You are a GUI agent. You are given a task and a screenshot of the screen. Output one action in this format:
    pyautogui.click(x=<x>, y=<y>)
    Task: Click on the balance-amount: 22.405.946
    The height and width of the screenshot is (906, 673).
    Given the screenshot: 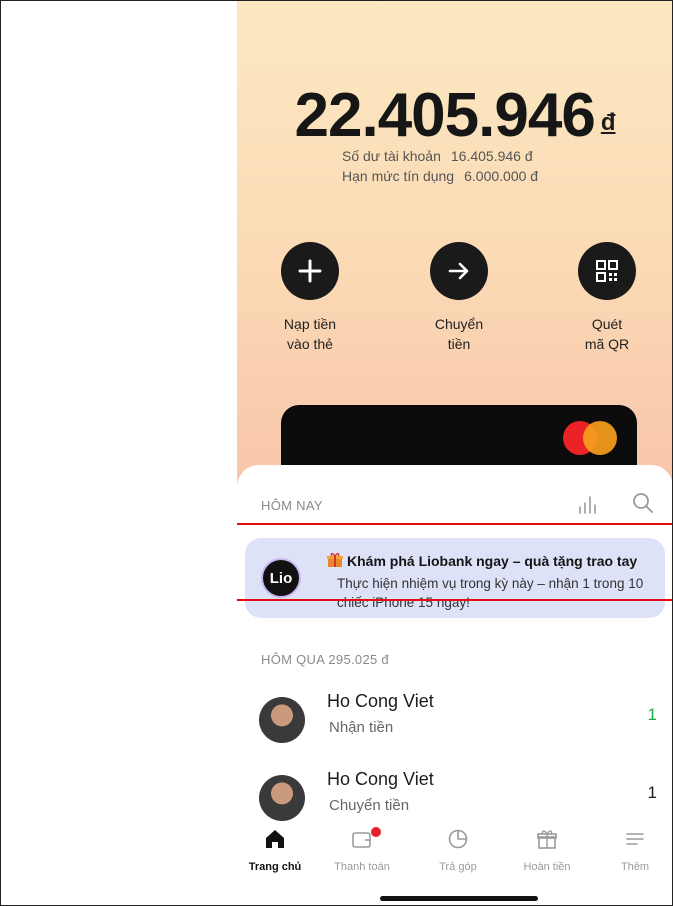 What is the action you would take?
    pyautogui.click(x=445, y=115)
    